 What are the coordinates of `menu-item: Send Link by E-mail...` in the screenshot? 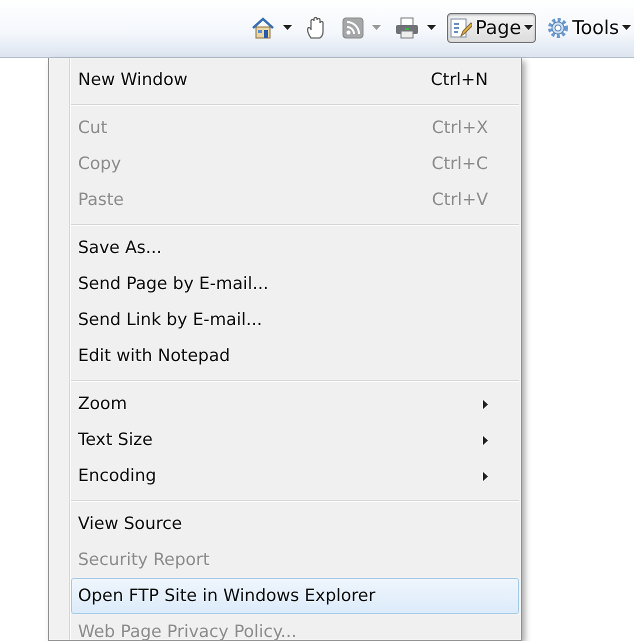 It's located at (295, 320).